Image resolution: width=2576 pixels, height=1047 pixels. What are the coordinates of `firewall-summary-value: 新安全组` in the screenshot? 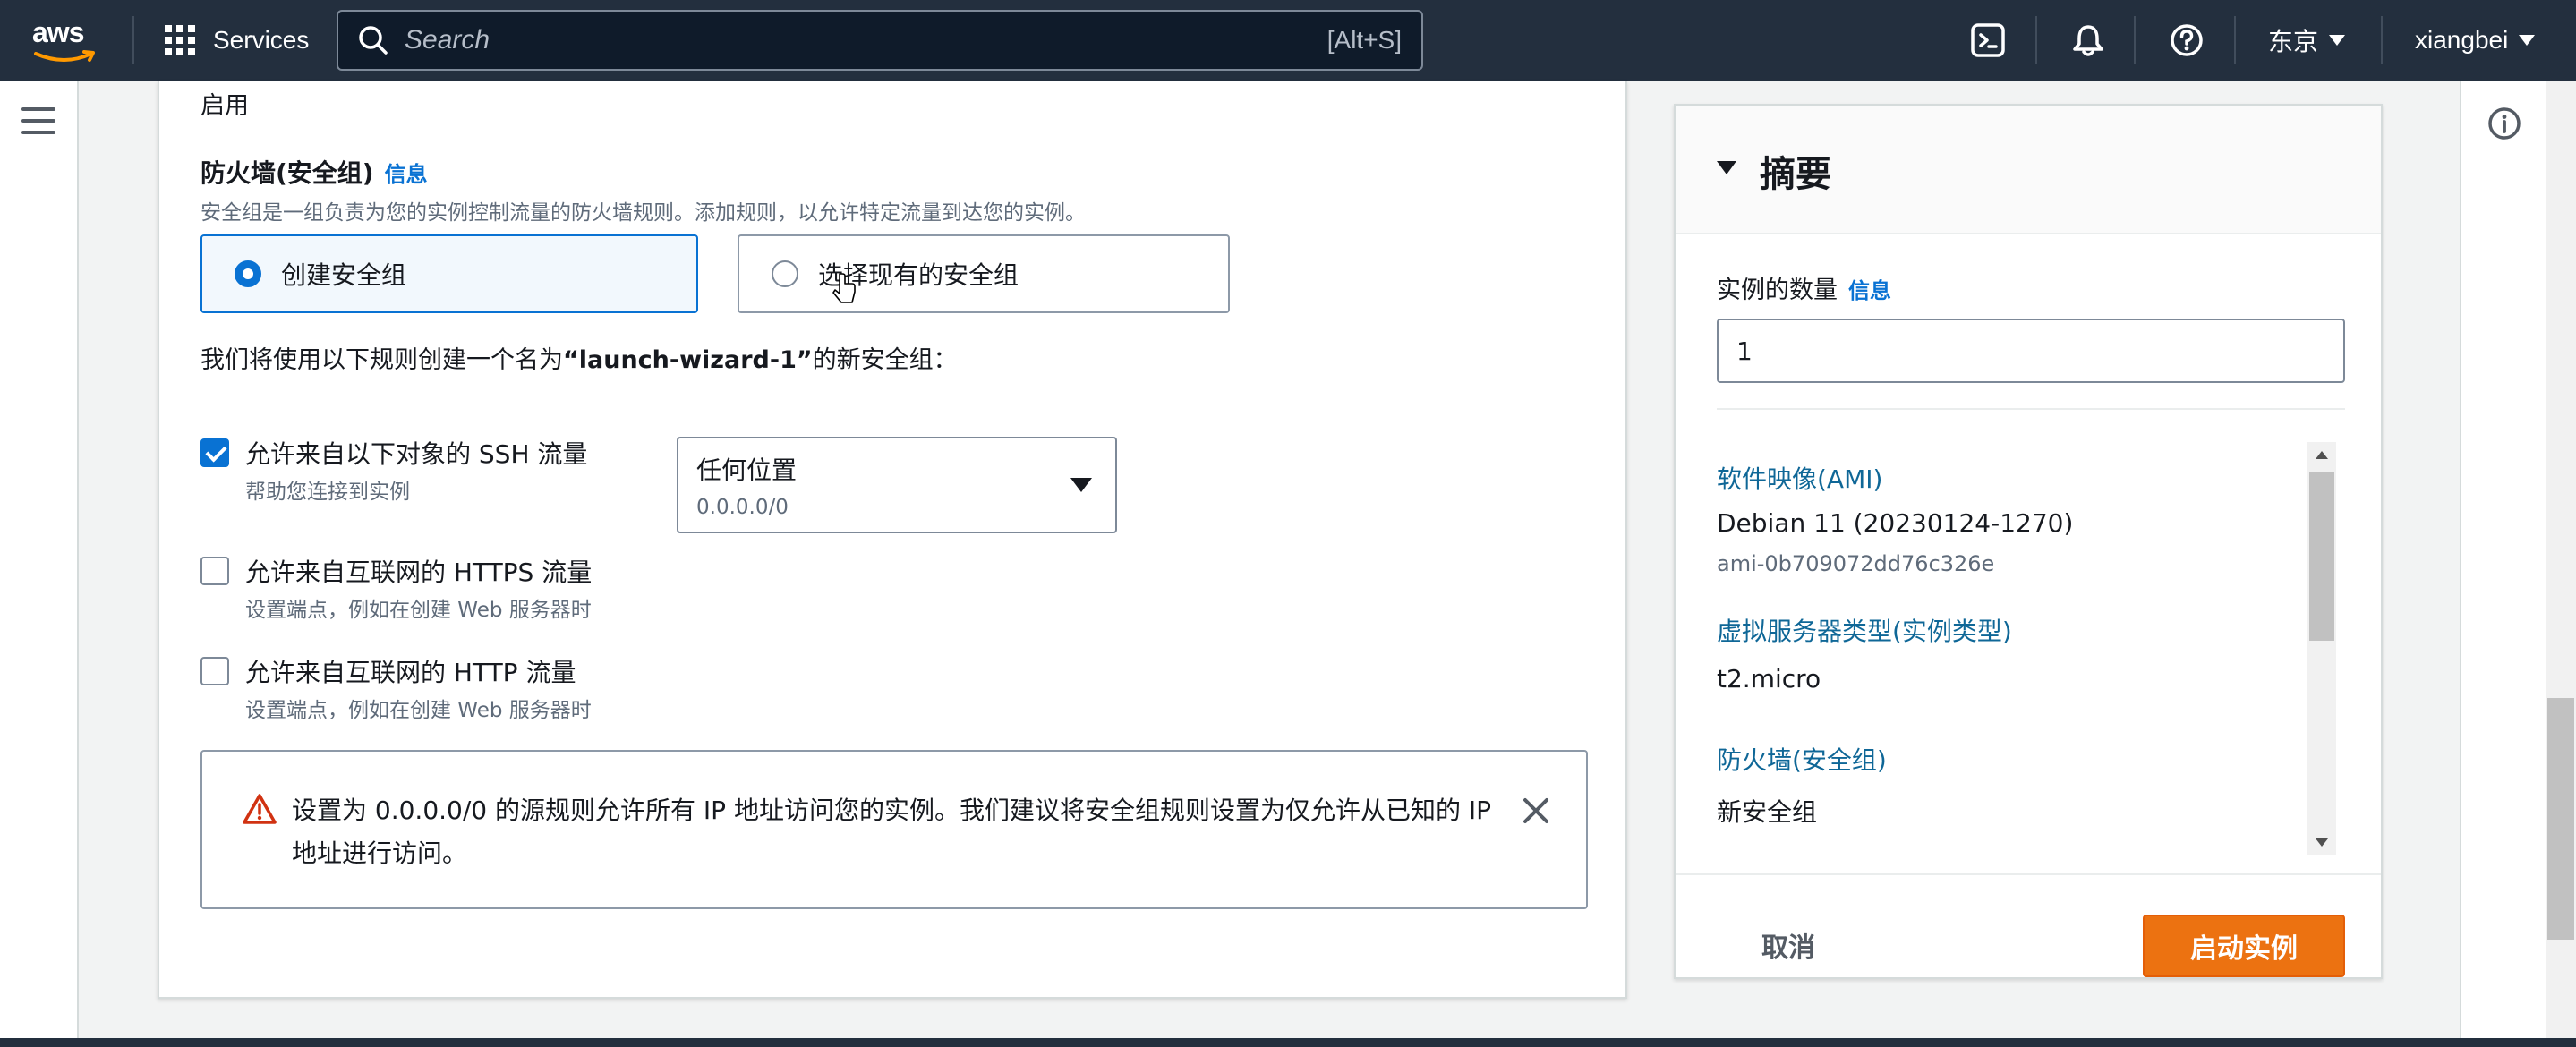 It's located at (1767, 812).